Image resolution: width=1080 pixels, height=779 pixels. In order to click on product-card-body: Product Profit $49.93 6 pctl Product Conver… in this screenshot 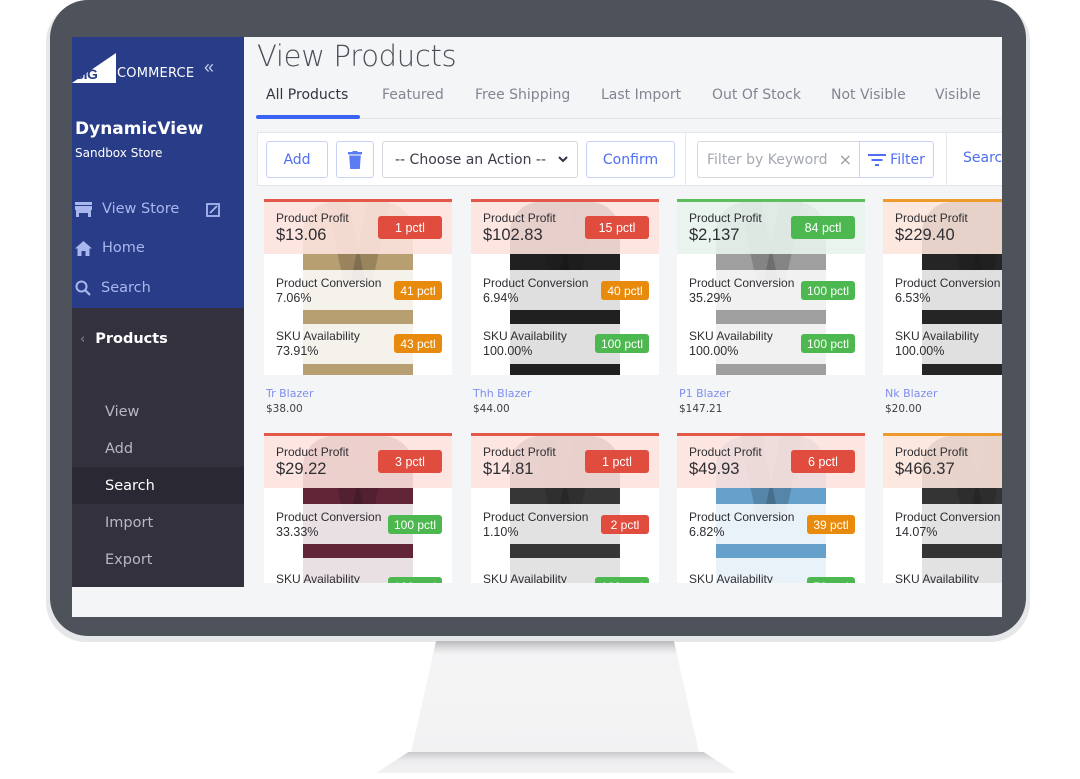, I will do `click(771, 508)`.